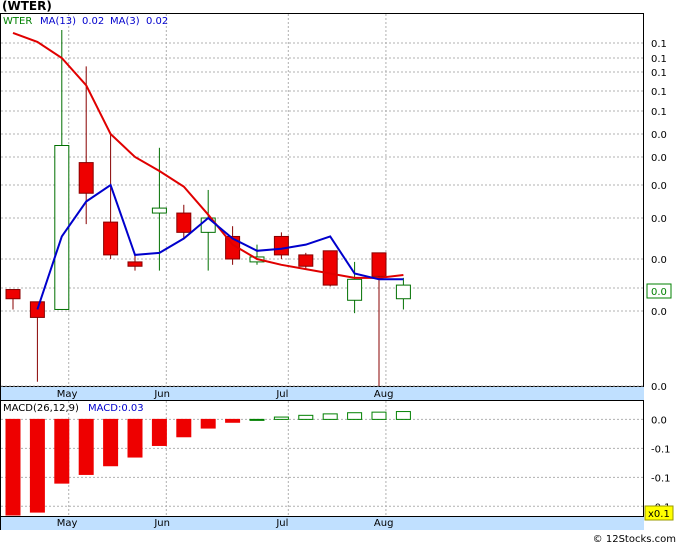 Image resolution: width=680 pixels, height=546 pixels. Describe the element at coordinates (281, 394) in the screenshot. I see `price-x-tick-label: Jul` at that location.